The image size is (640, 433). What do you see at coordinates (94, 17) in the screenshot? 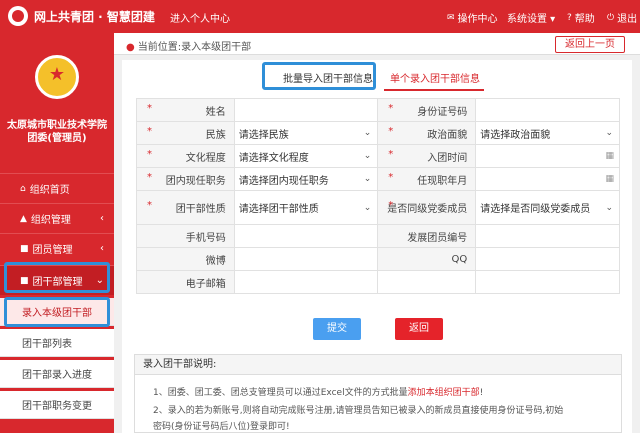
I see `brand-title: 网上共青团 · 智慧团建` at bounding box center [94, 17].